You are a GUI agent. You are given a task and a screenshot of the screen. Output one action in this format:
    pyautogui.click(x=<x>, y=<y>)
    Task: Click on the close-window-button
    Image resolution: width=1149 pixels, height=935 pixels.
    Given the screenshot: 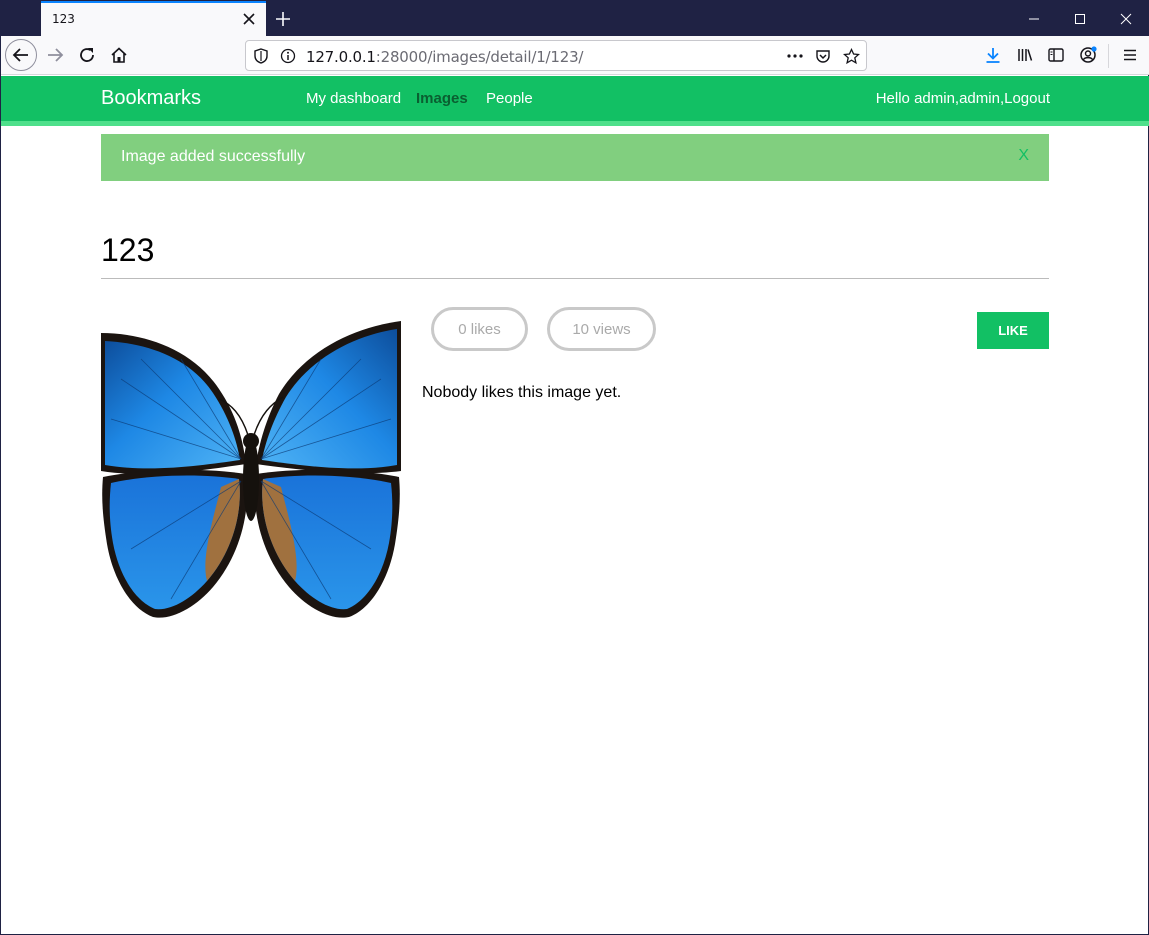 What is the action you would take?
    pyautogui.click(x=1126, y=18)
    